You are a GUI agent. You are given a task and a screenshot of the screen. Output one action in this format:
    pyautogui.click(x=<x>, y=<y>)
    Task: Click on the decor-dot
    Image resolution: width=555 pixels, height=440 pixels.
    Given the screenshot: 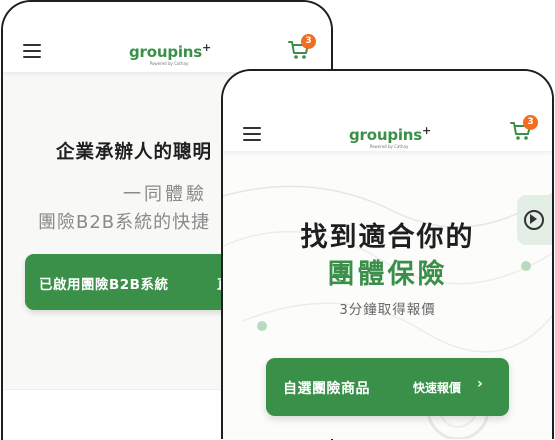 What is the action you would take?
    pyautogui.click(x=262, y=326)
    